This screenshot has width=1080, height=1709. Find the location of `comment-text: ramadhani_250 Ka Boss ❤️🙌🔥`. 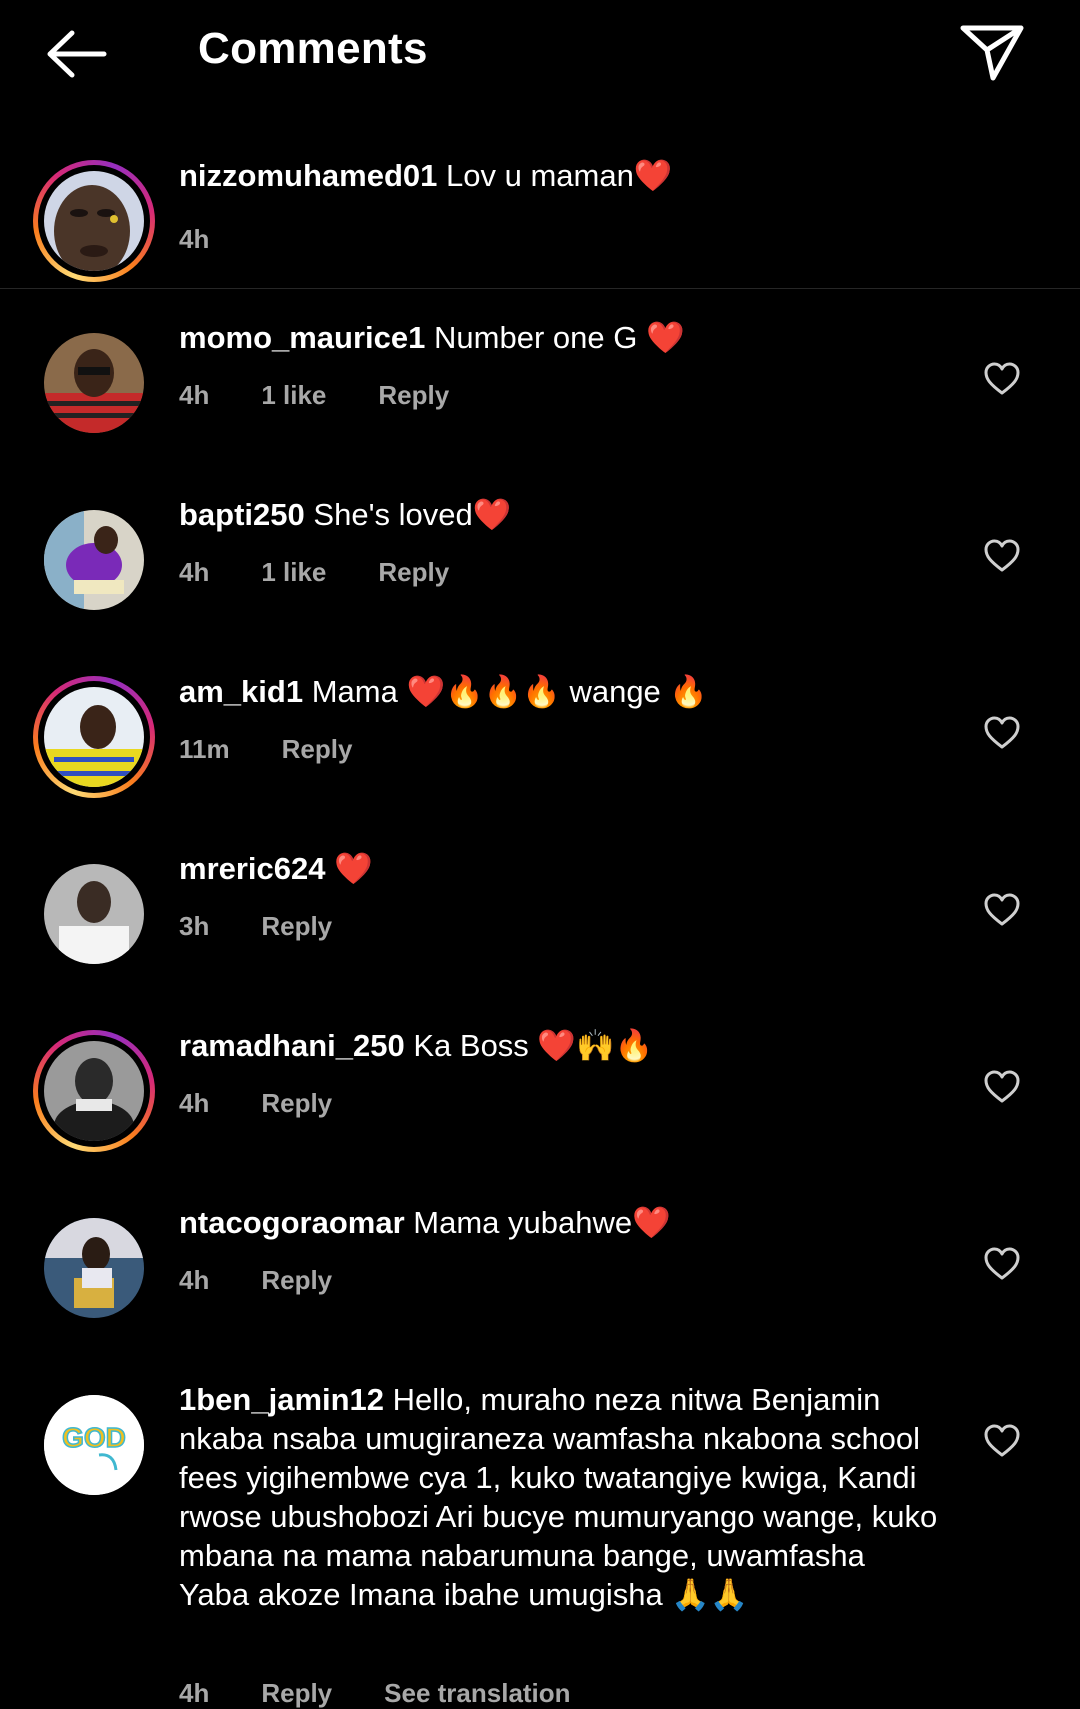

comment-text: ramadhani_250 Ka Boss ❤️🙌🔥 is located at coordinates (559, 1045).